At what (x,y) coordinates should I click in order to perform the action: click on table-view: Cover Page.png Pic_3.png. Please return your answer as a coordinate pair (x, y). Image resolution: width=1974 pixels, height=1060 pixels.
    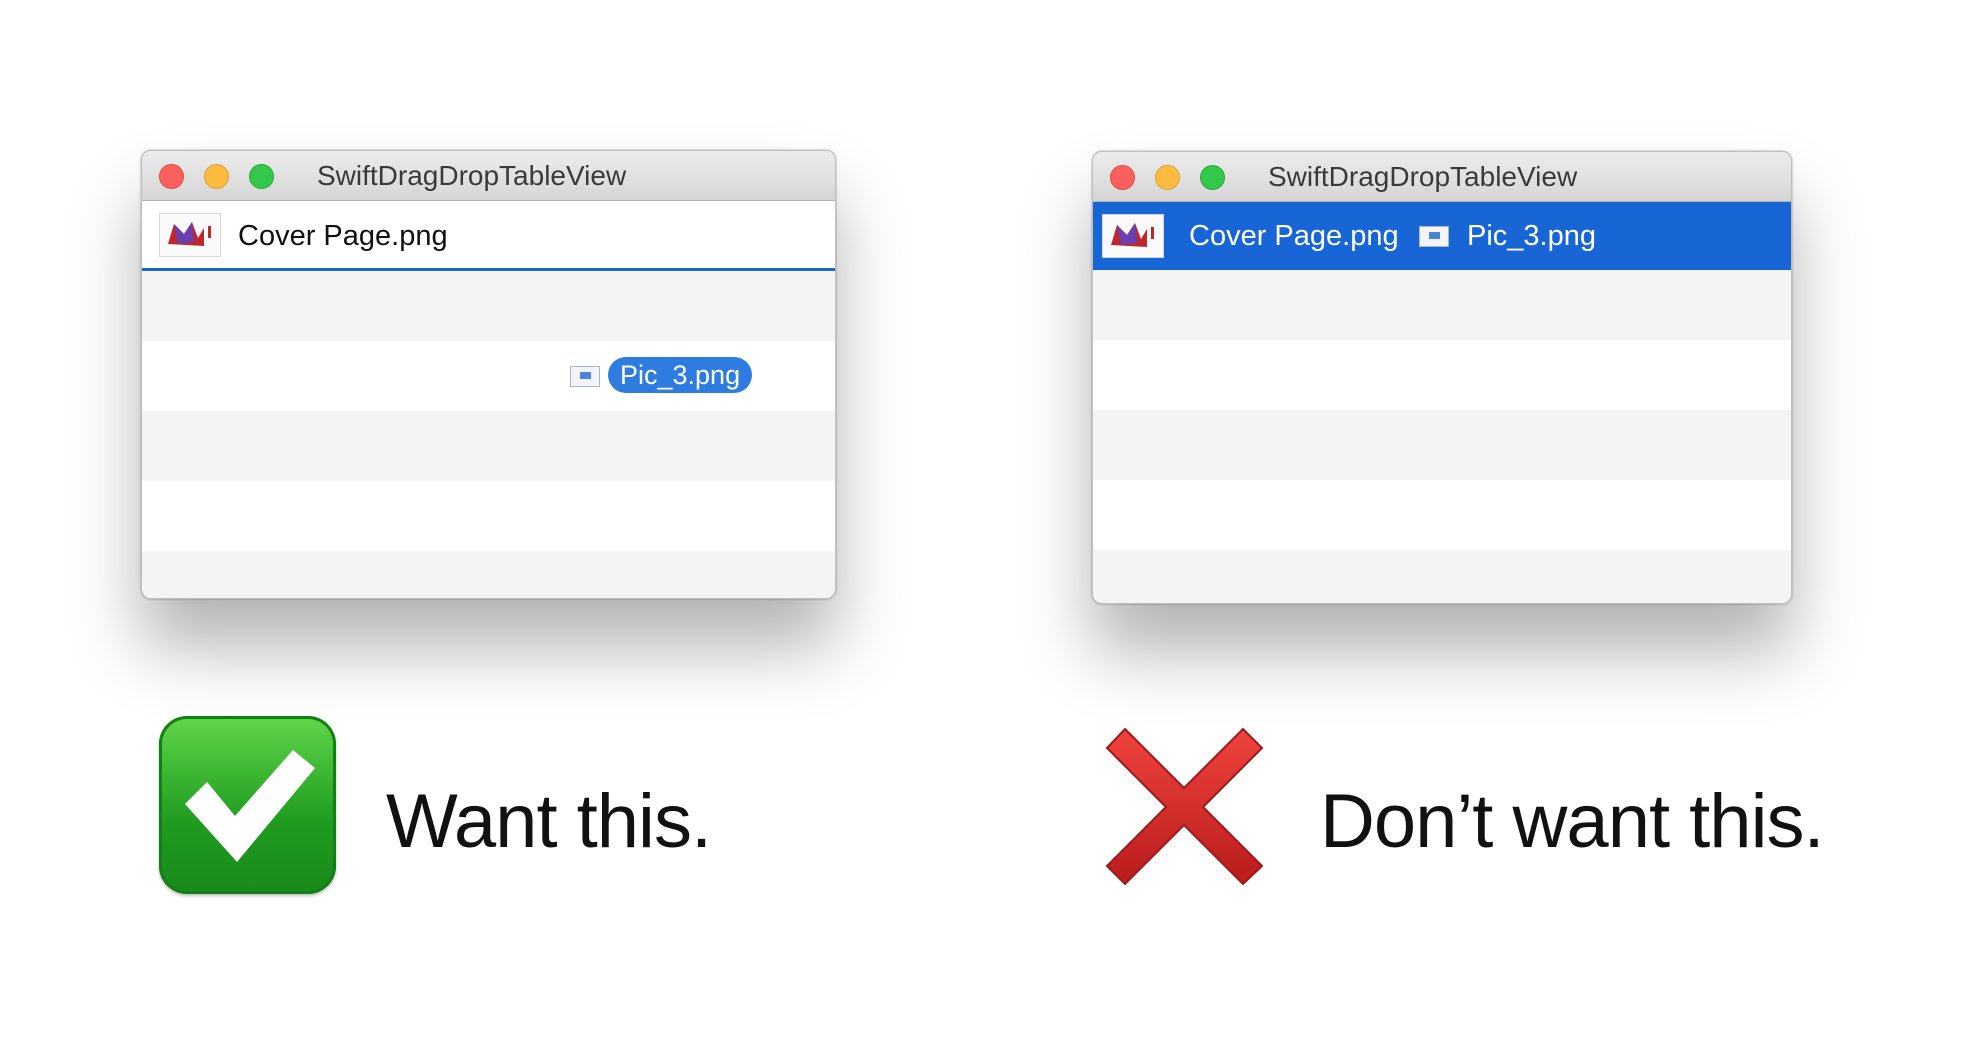
    Looking at the image, I should click on (1442, 402).